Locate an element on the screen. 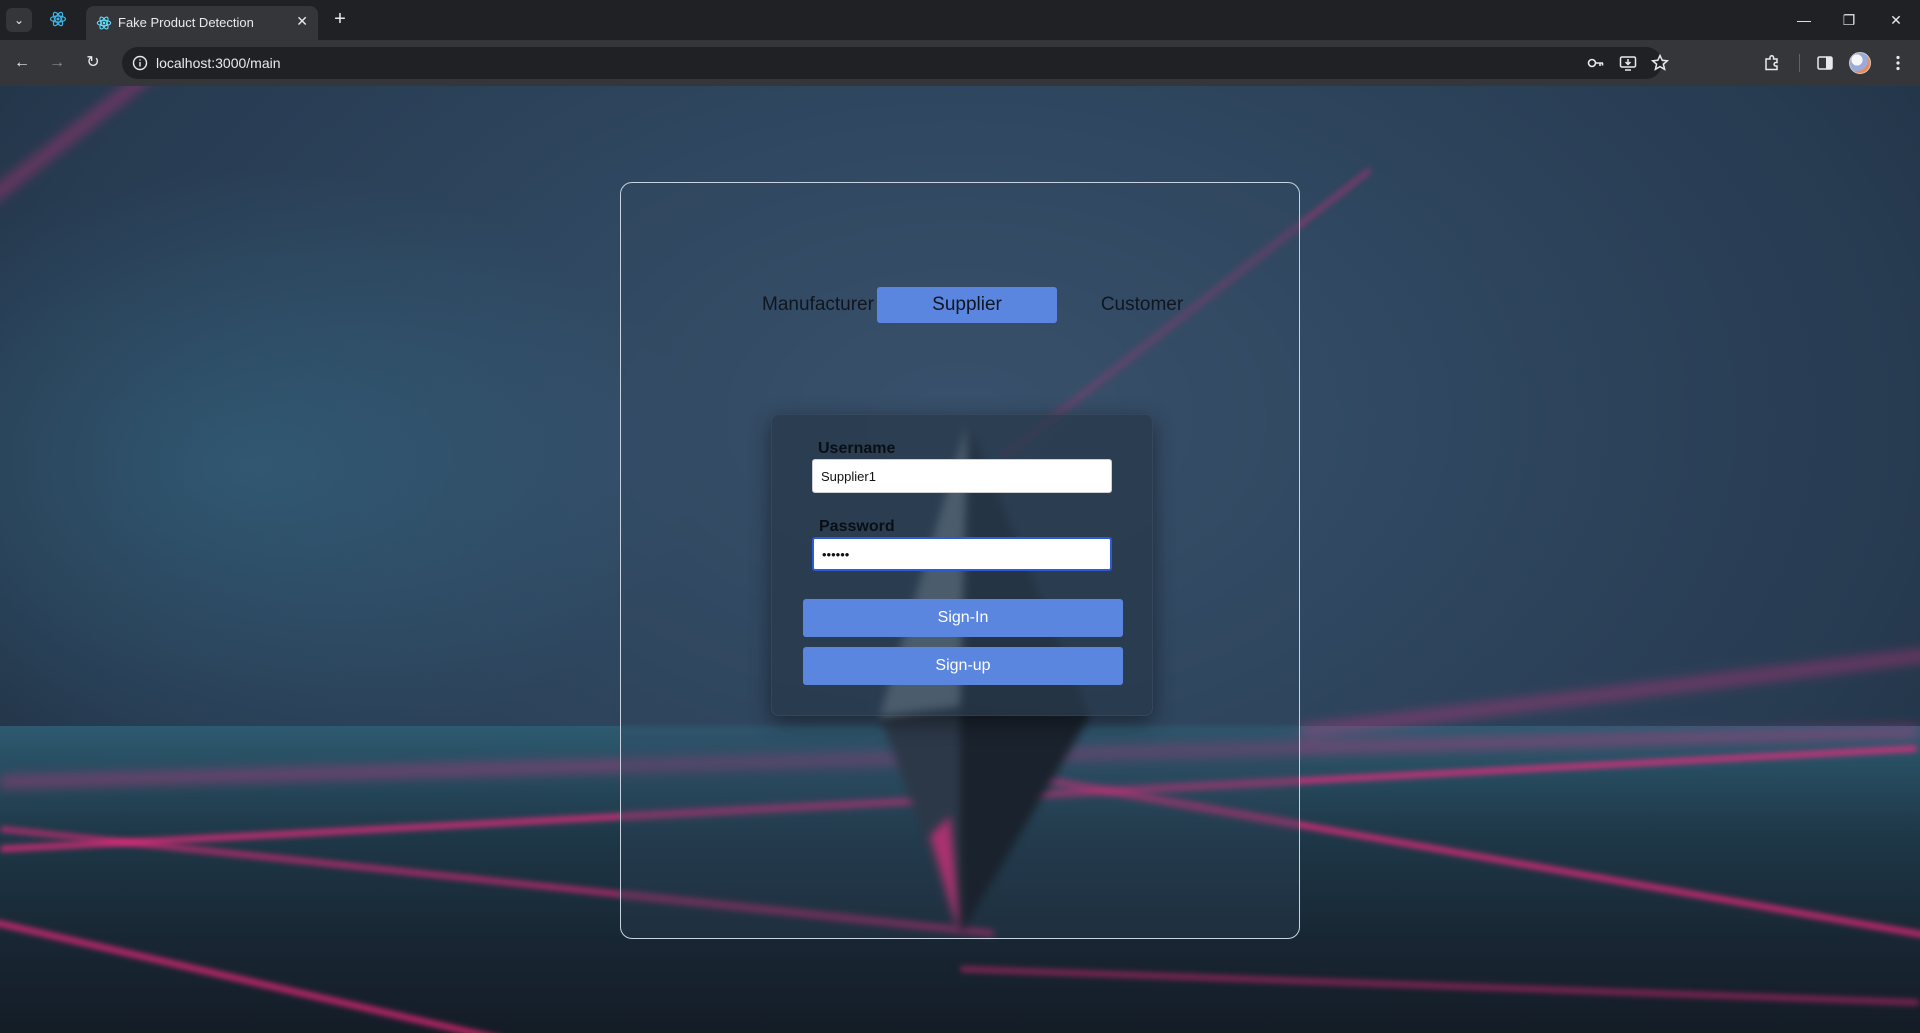  sign-in-button: Sign-In is located at coordinates (963, 618).